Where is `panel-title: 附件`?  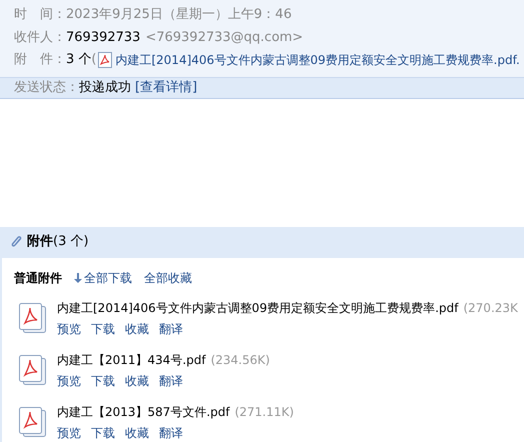 panel-title: 附件 is located at coordinates (40, 242).